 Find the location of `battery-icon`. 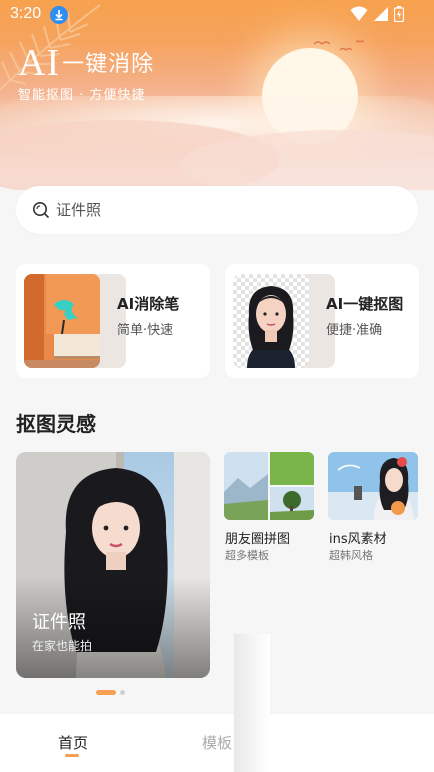

battery-icon is located at coordinates (399, 14).